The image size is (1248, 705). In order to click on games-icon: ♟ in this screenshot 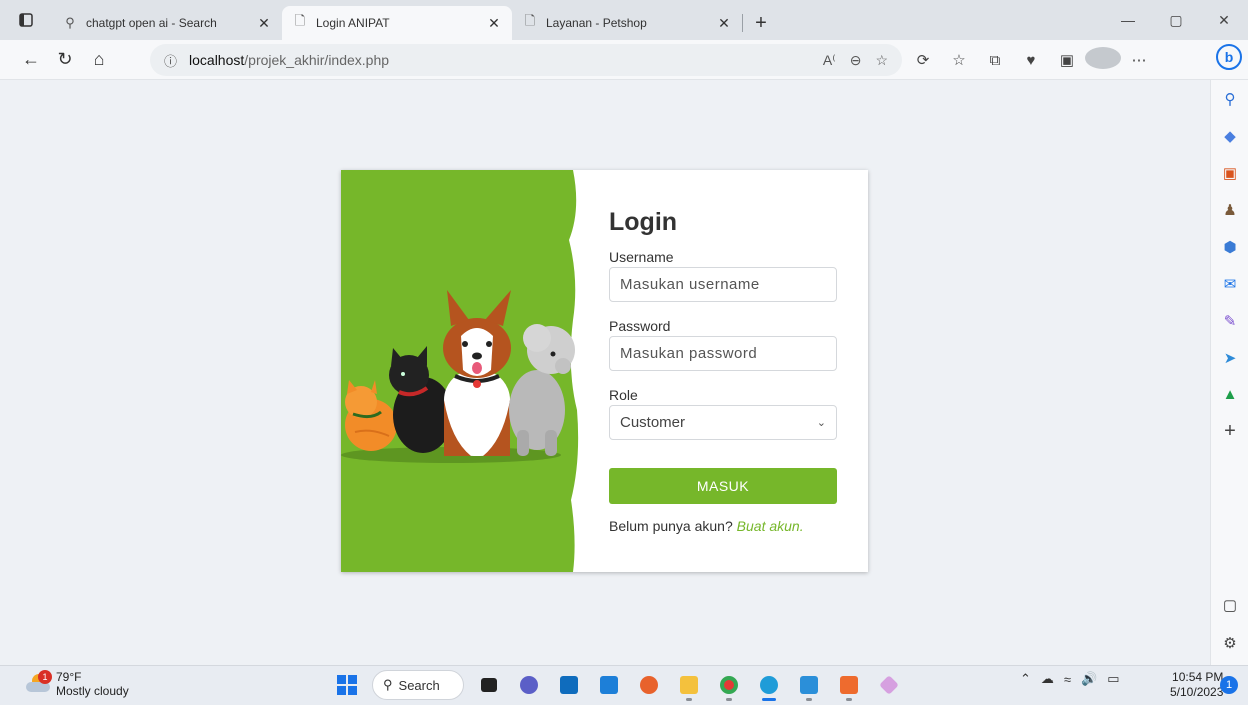, I will do `click(1229, 209)`.